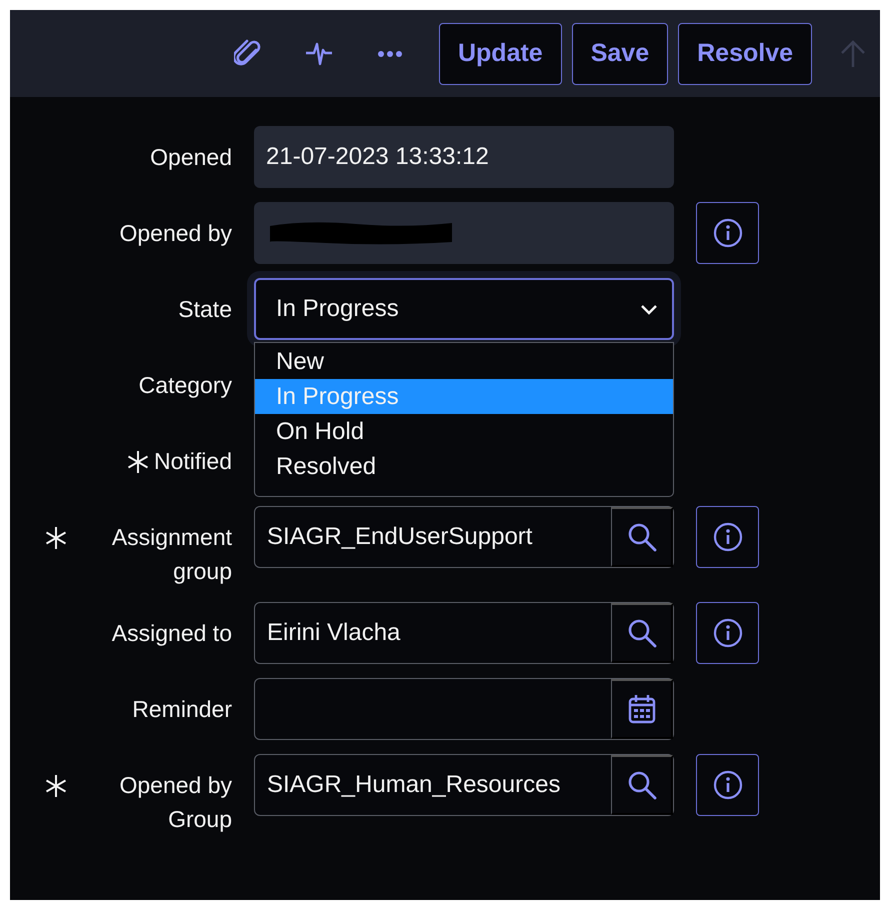 The height and width of the screenshot is (903, 886). What do you see at coordinates (500, 53) in the screenshot?
I see `action-button: Update` at bounding box center [500, 53].